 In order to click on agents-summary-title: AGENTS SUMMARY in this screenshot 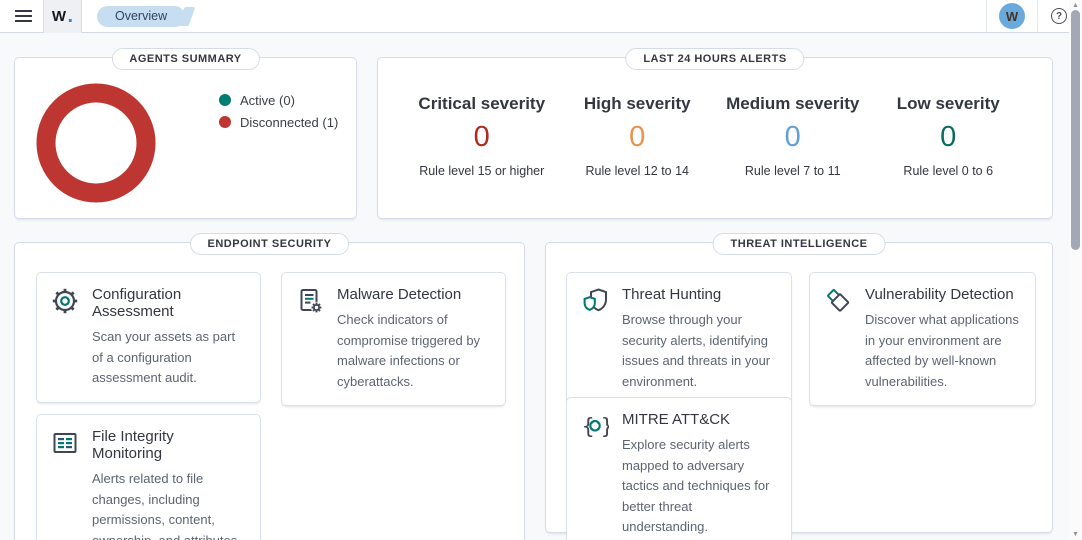, I will do `click(185, 59)`.